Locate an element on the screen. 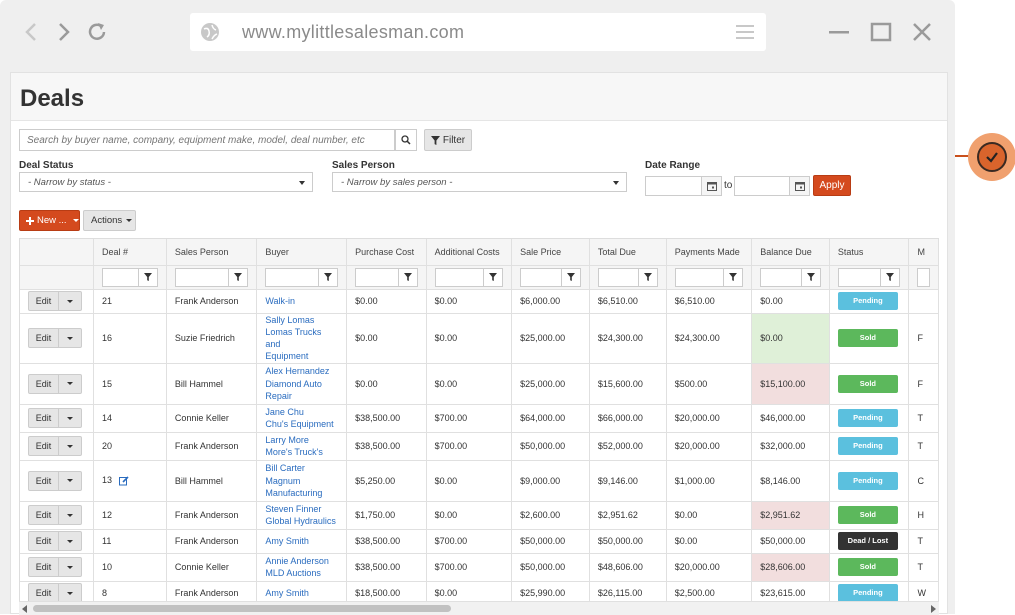 This screenshot has width=1015, height=615. buyer-link: MLD Auctions is located at coordinates (301, 573).